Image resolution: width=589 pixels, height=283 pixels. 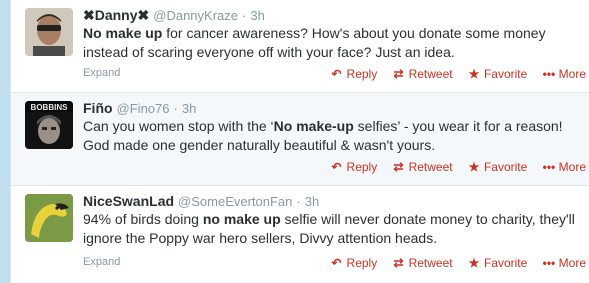 What do you see at coordinates (143, 108) in the screenshot?
I see `author-username: @Fino76` at bounding box center [143, 108].